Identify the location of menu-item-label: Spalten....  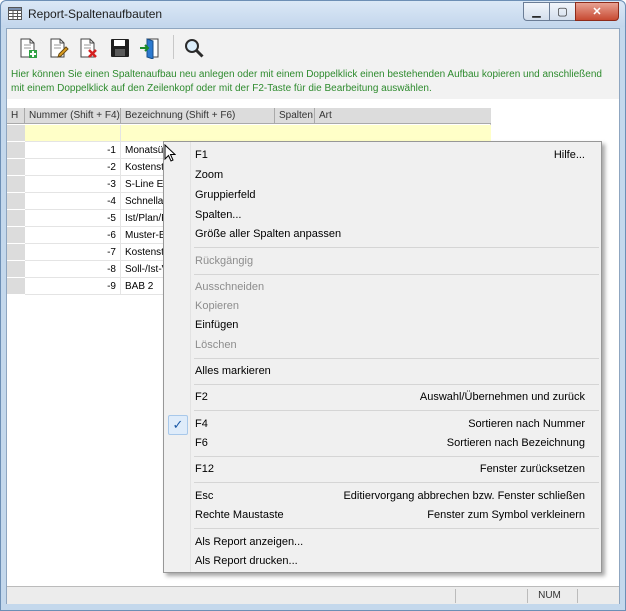
(218, 215).